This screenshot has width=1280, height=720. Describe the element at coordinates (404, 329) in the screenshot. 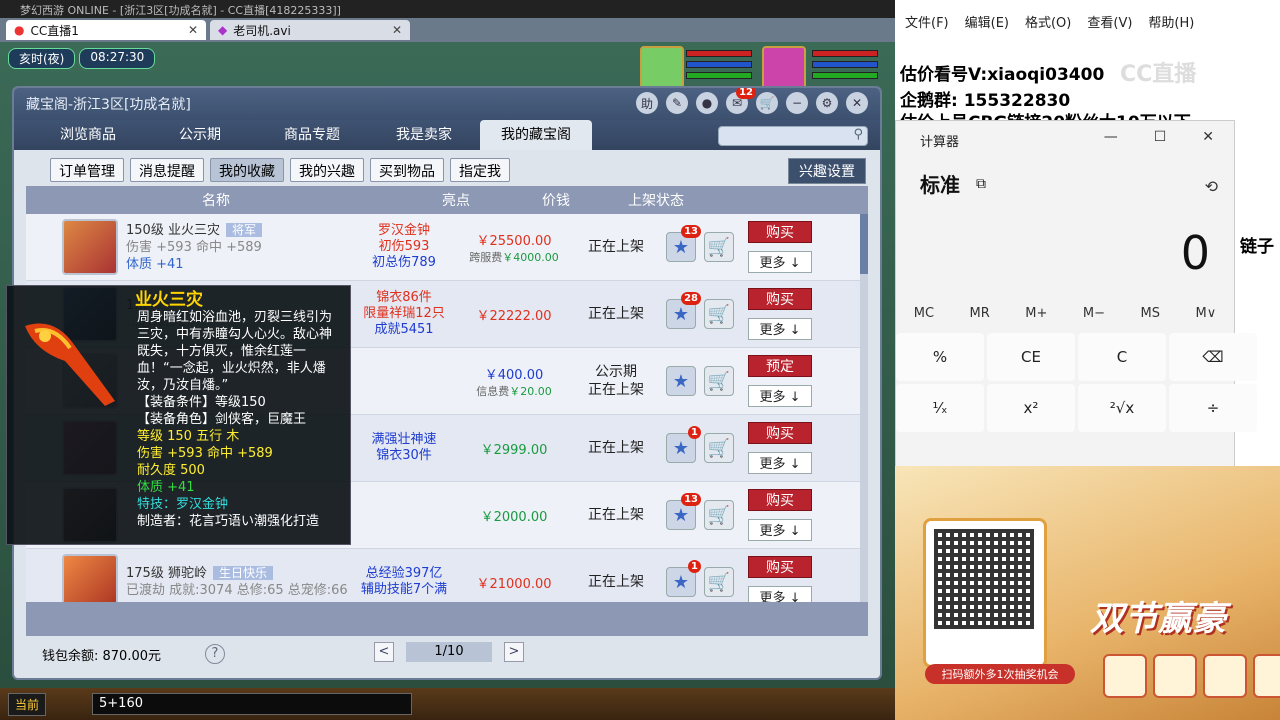

I see `highlight-text: 成就5451` at that location.